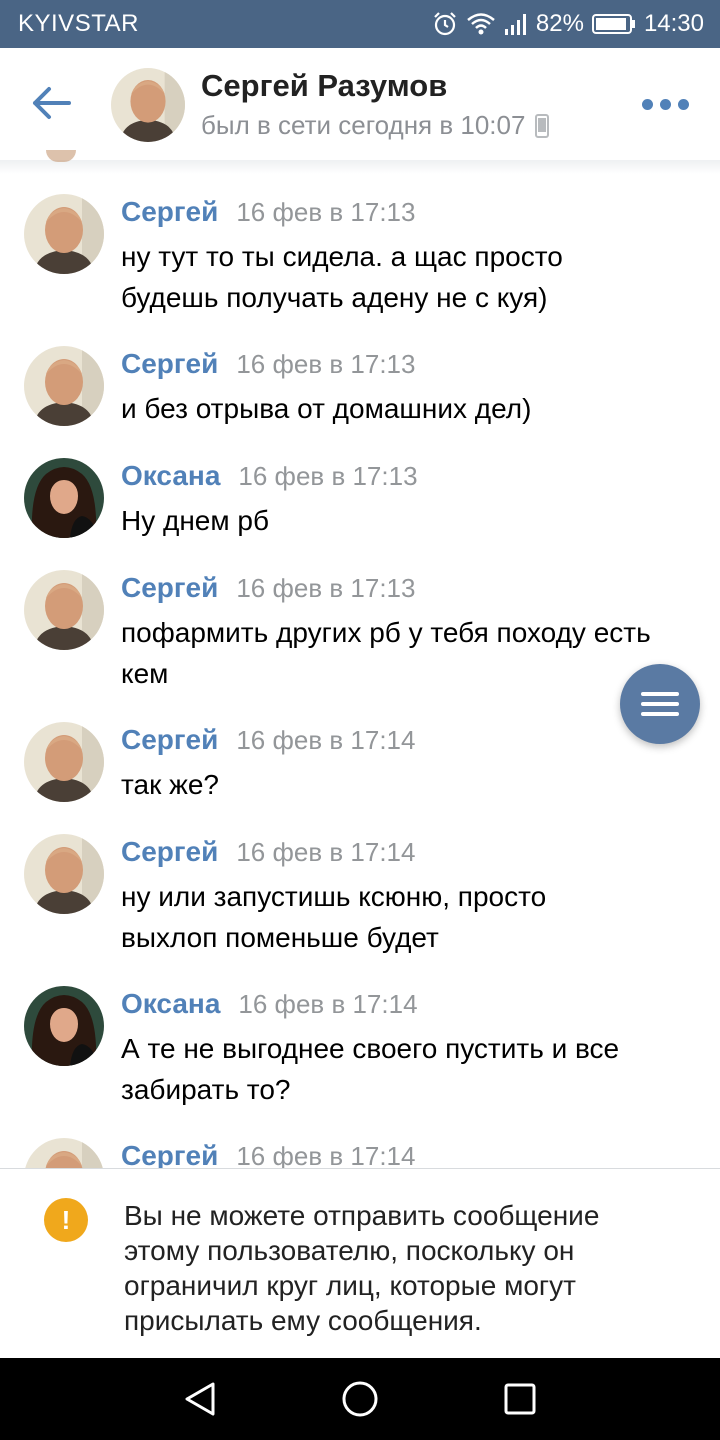 The width and height of the screenshot is (720, 1440). Describe the element at coordinates (613, 24) in the screenshot. I see `battery-icon` at that location.